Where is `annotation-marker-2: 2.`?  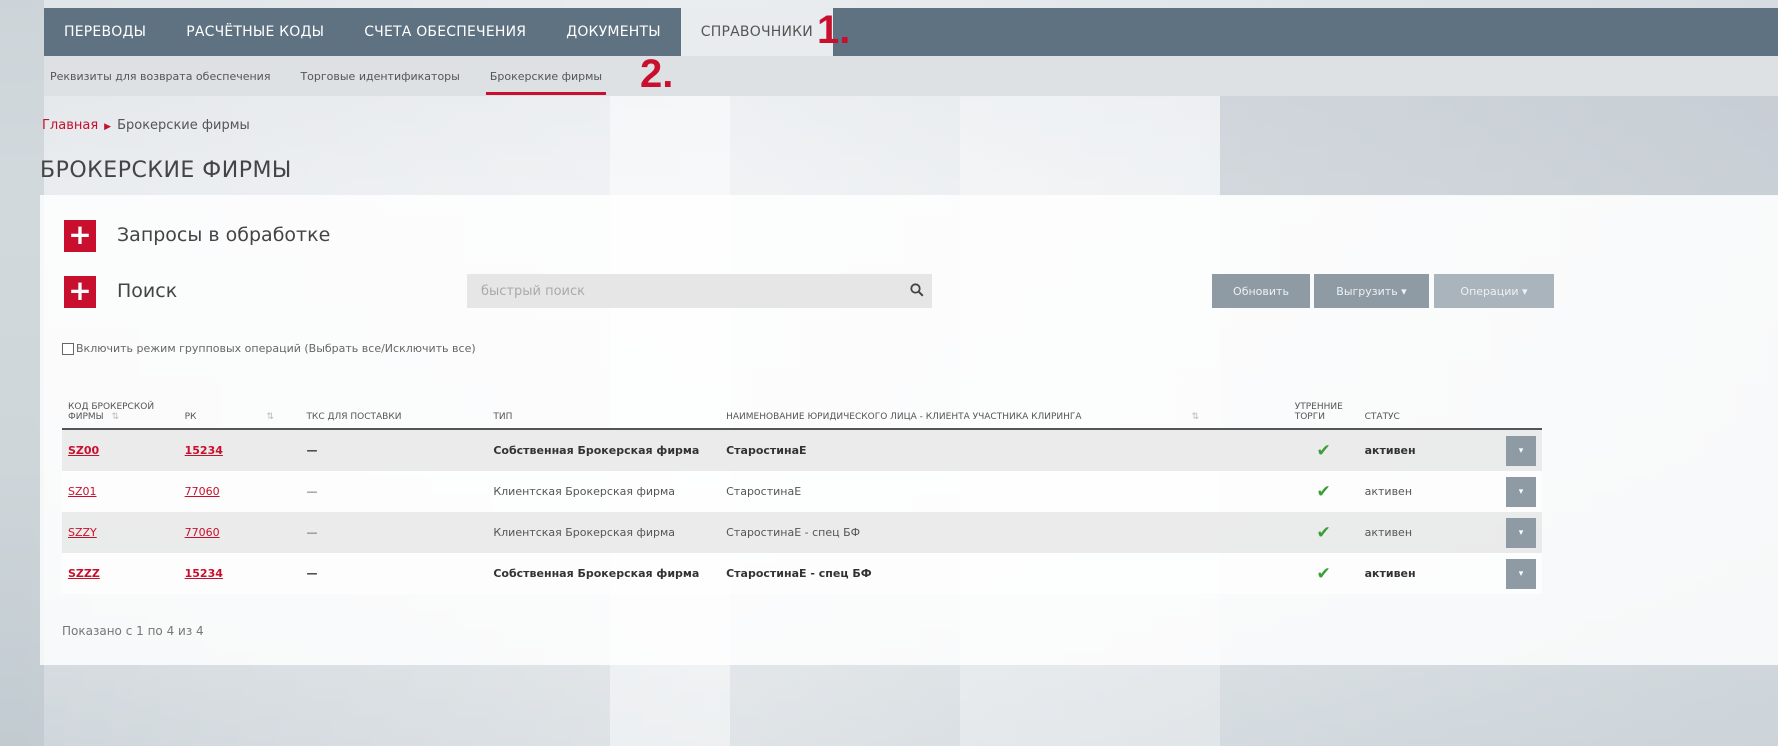 annotation-marker-2: 2. is located at coordinates (657, 74).